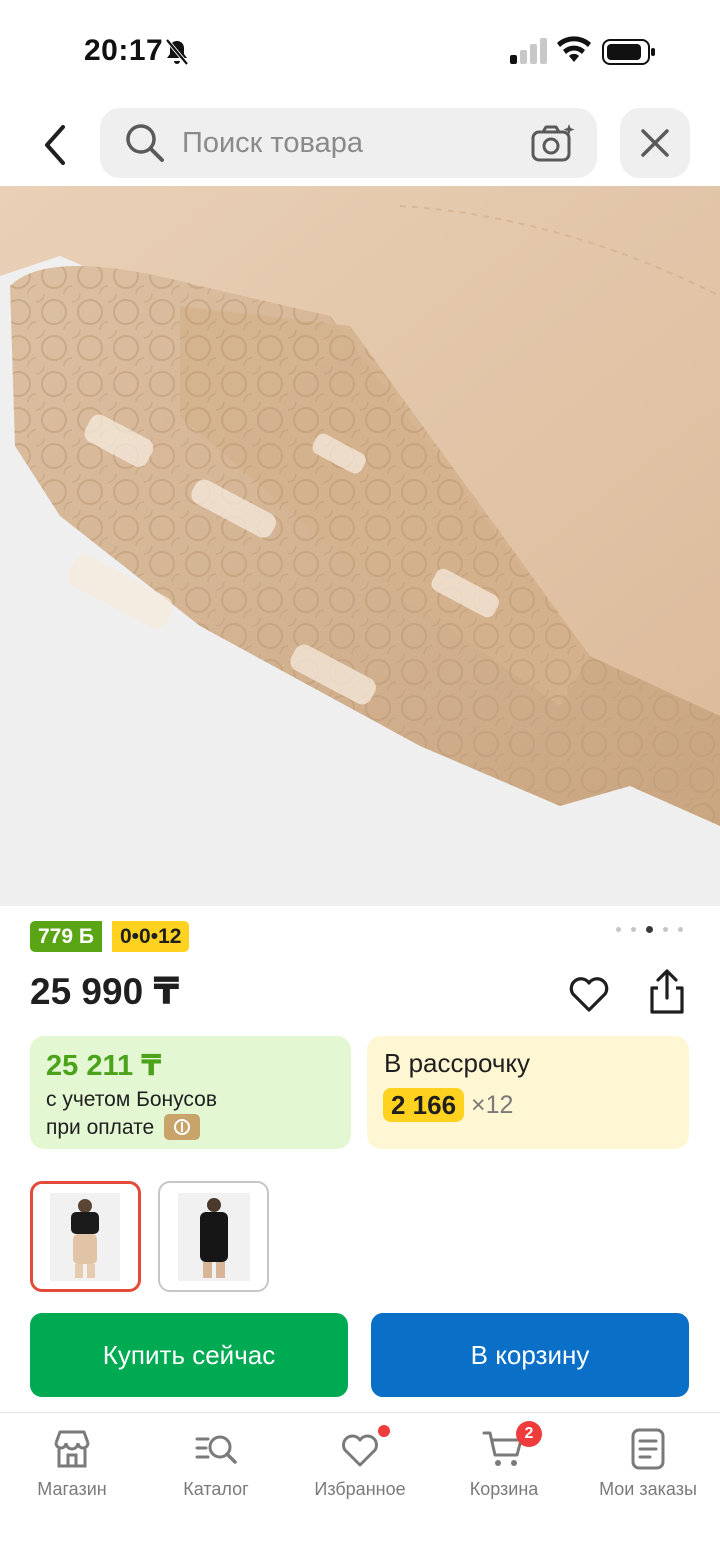  I want to click on cell-signal-icon, so click(528, 51).